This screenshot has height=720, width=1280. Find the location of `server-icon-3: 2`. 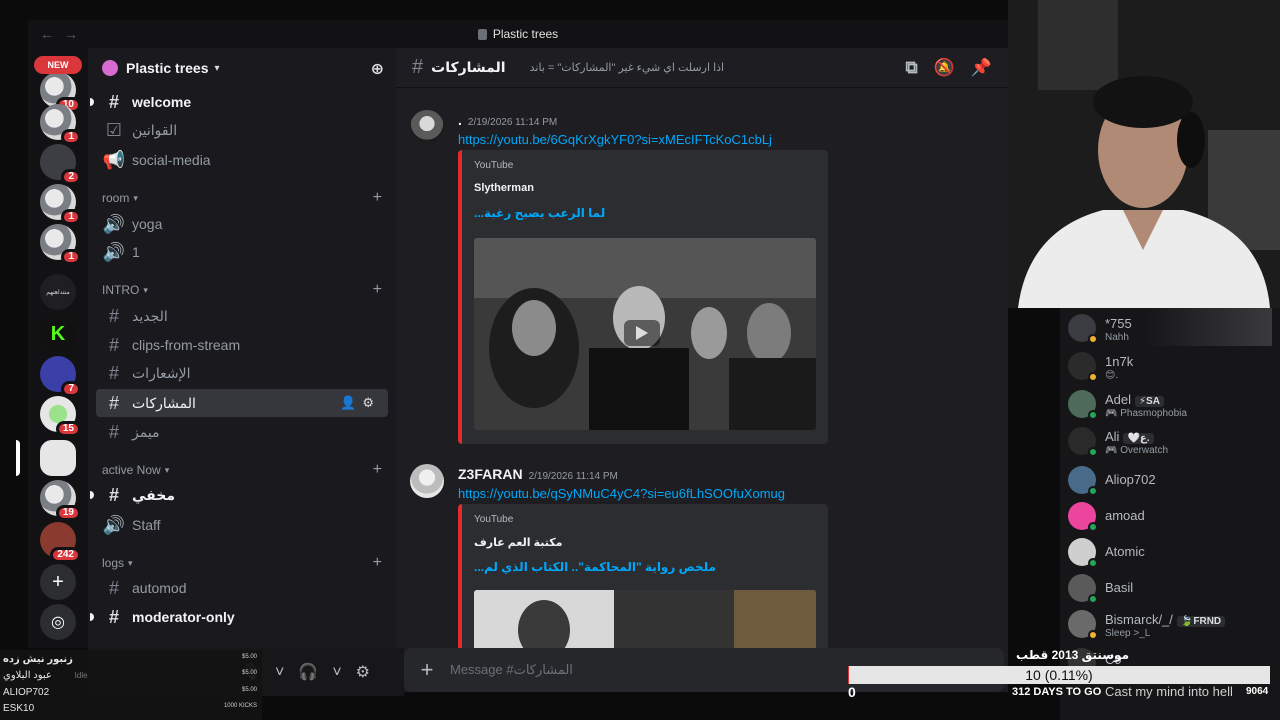

server-icon-3: 2 is located at coordinates (60, 164).